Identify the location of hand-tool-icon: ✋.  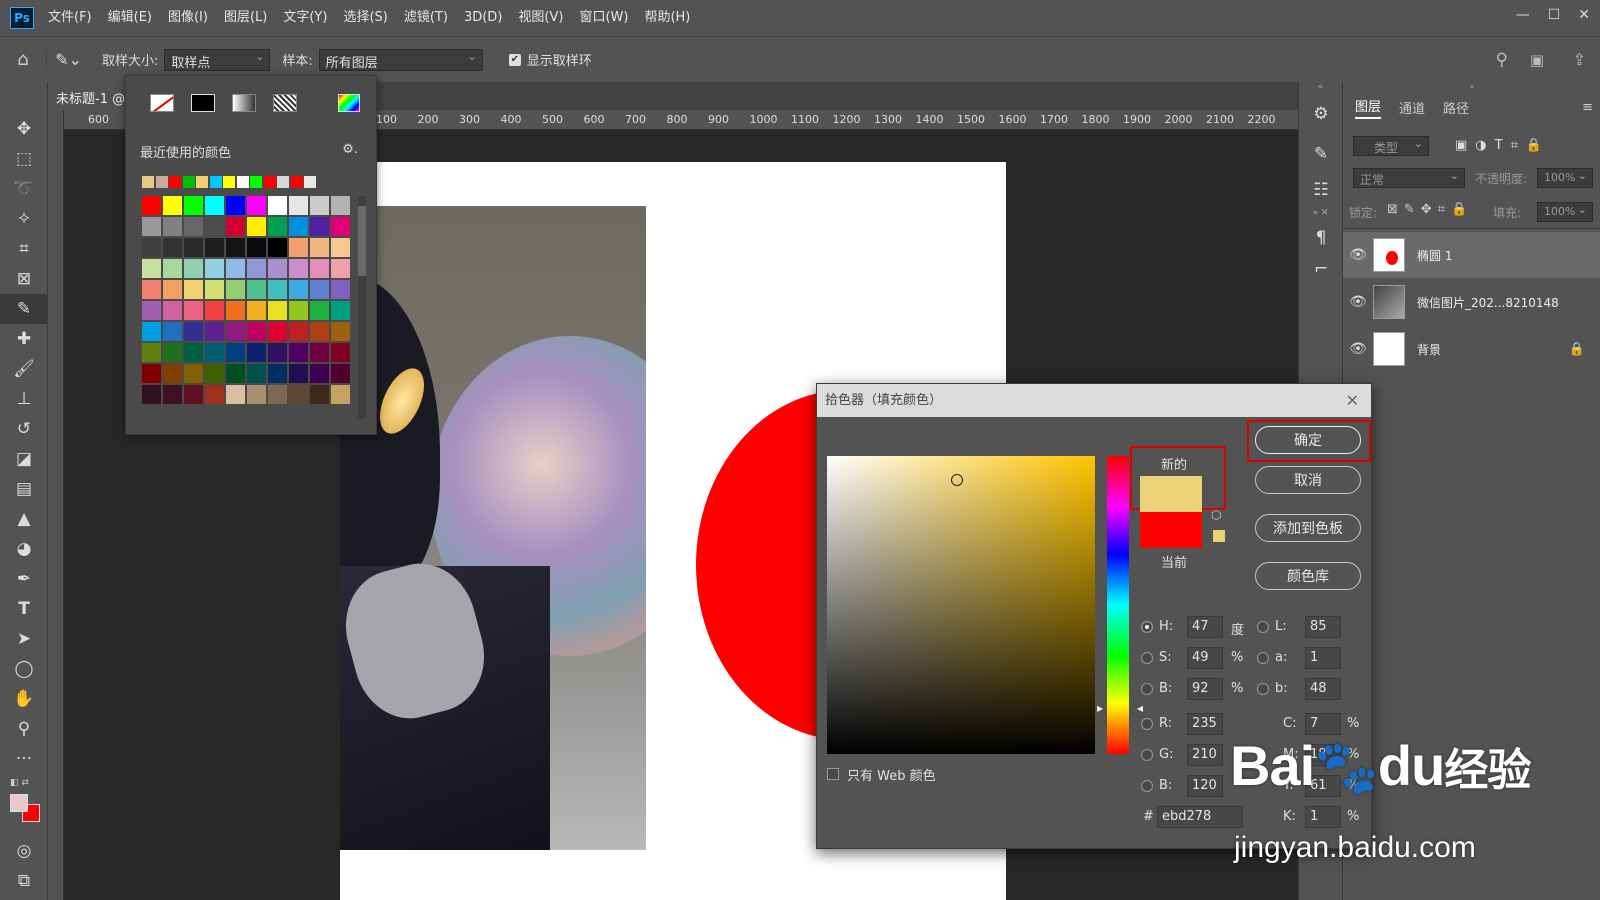
(24, 699).